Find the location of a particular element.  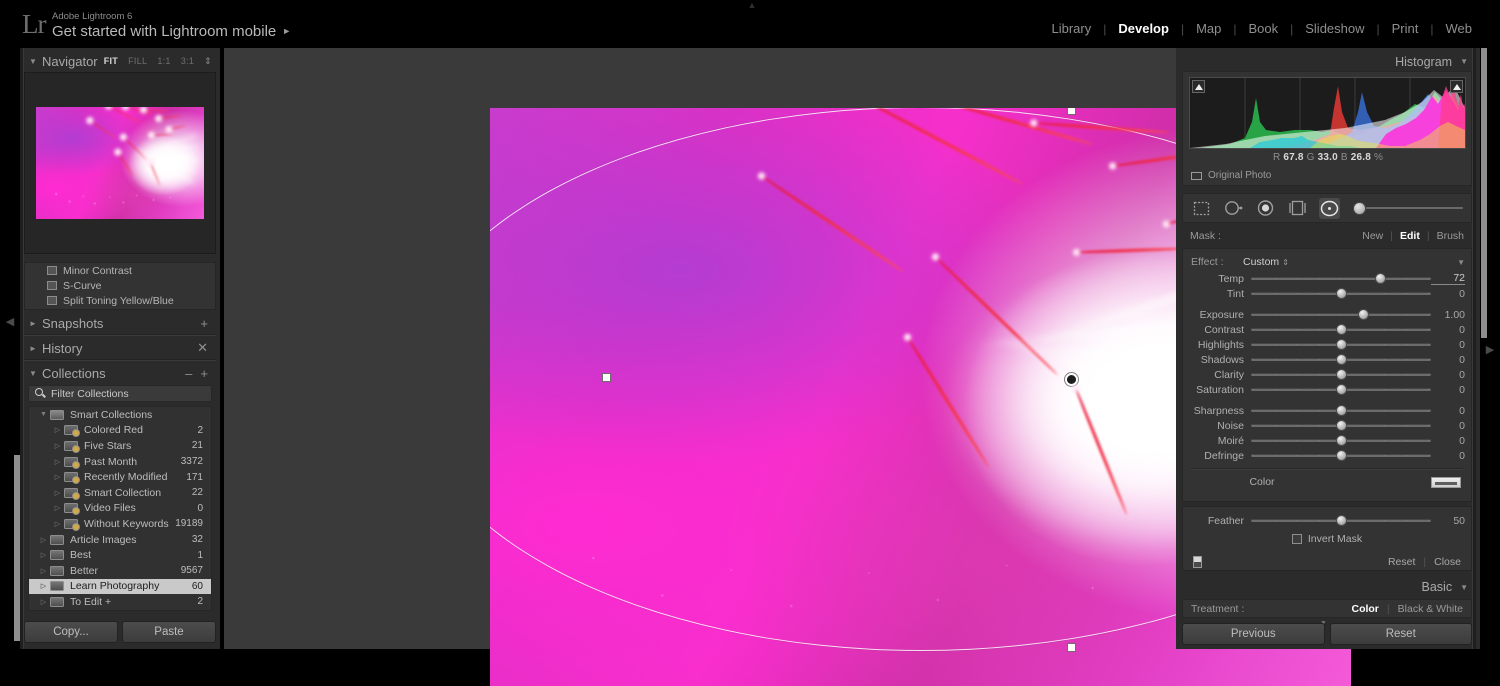

radial-handle-bottom is located at coordinates (1071, 647).